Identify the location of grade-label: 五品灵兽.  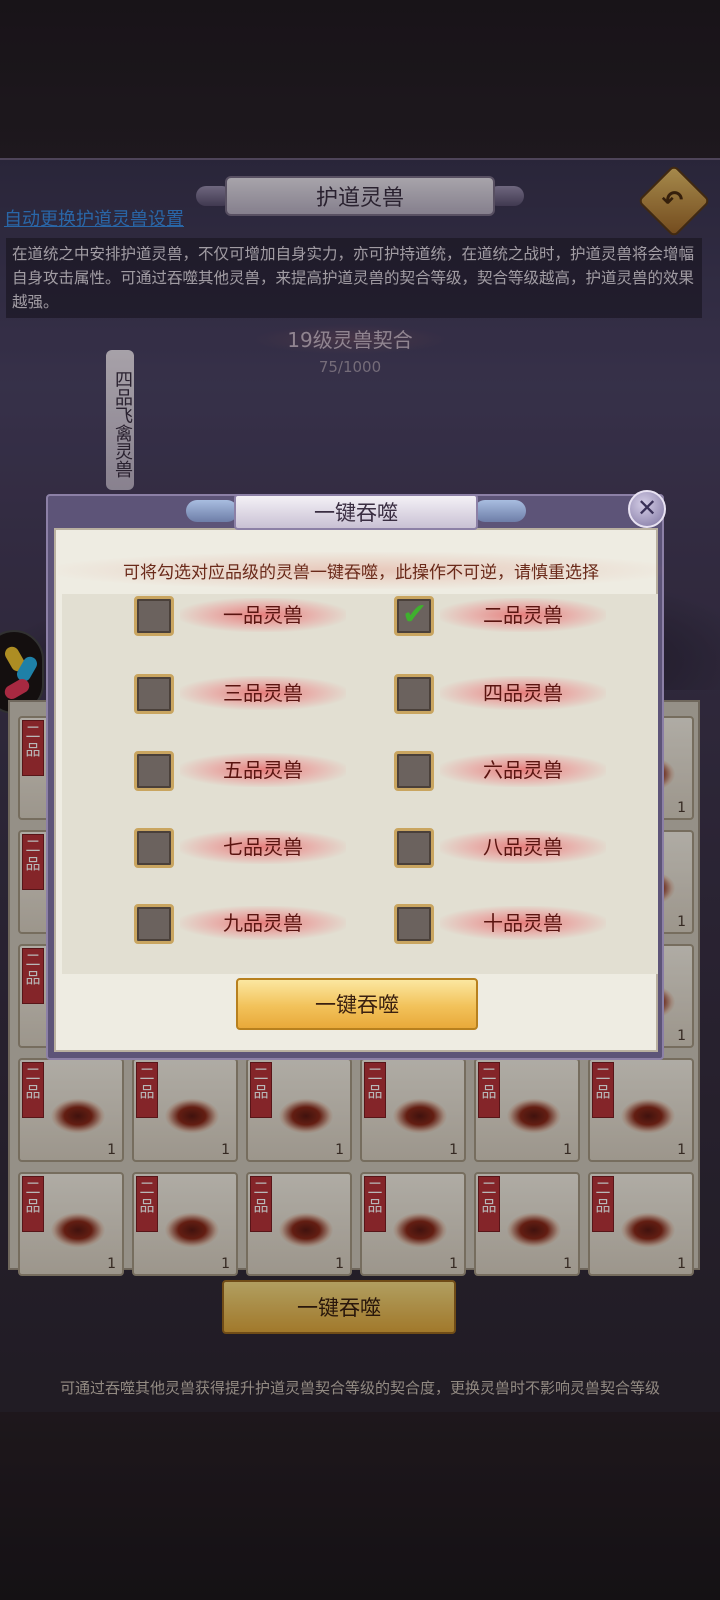
(263, 770).